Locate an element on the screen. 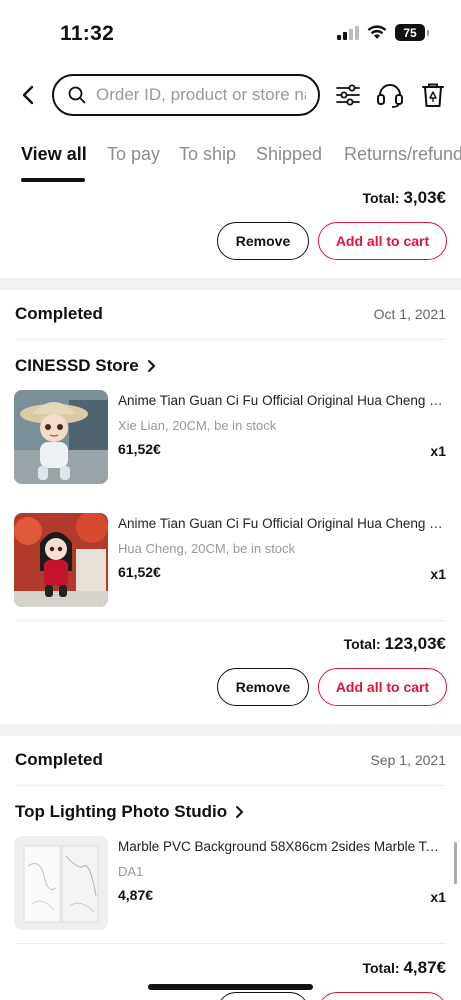 Image resolution: width=461 pixels, height=1000 pixels. store-name: CINESSD Store is located at coordinates (77, 365).